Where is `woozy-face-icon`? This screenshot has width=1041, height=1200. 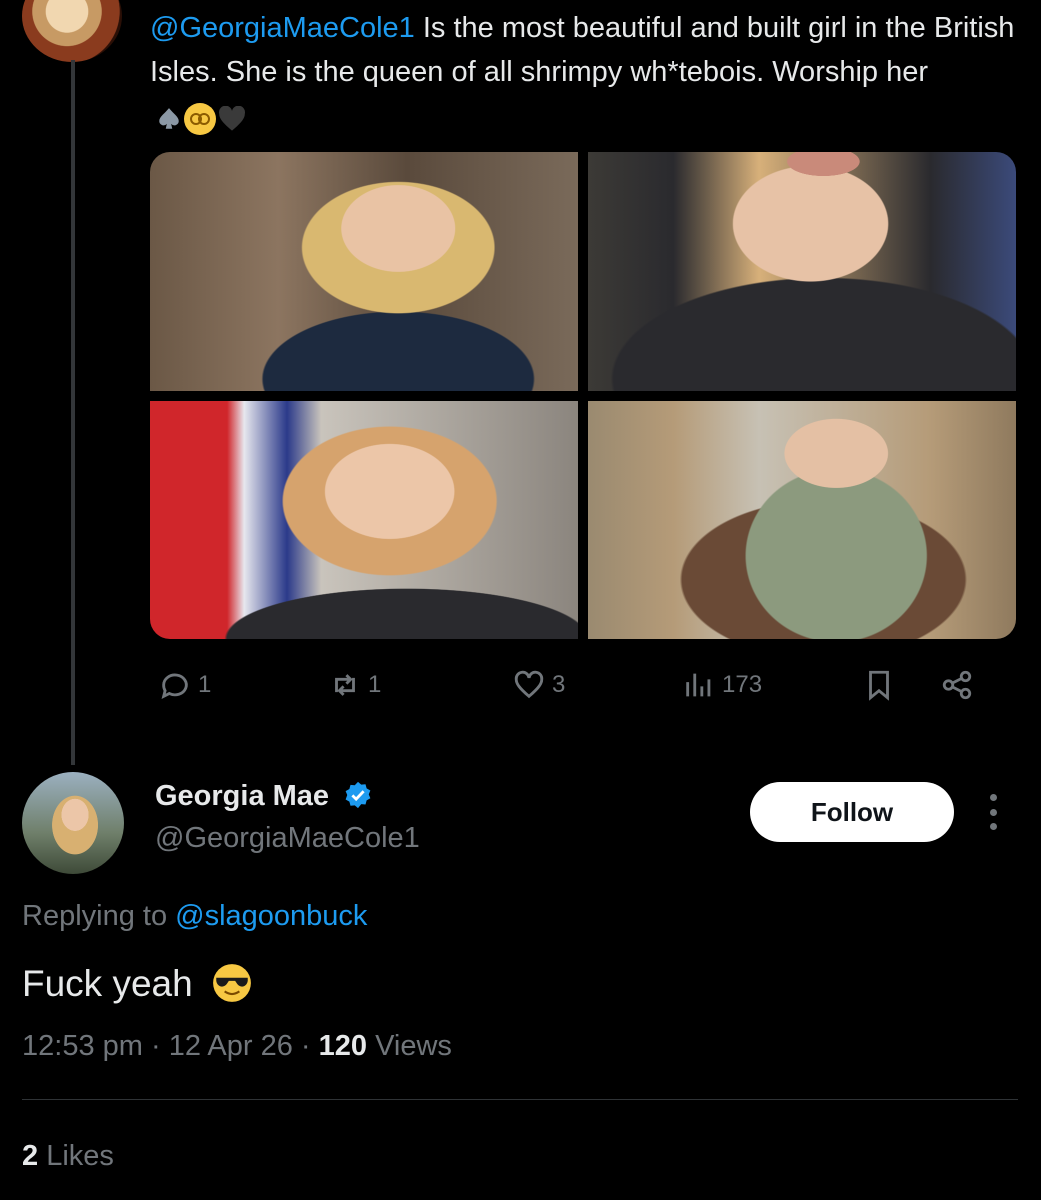 woozy-face-icon is located at coordinates (200, 118).